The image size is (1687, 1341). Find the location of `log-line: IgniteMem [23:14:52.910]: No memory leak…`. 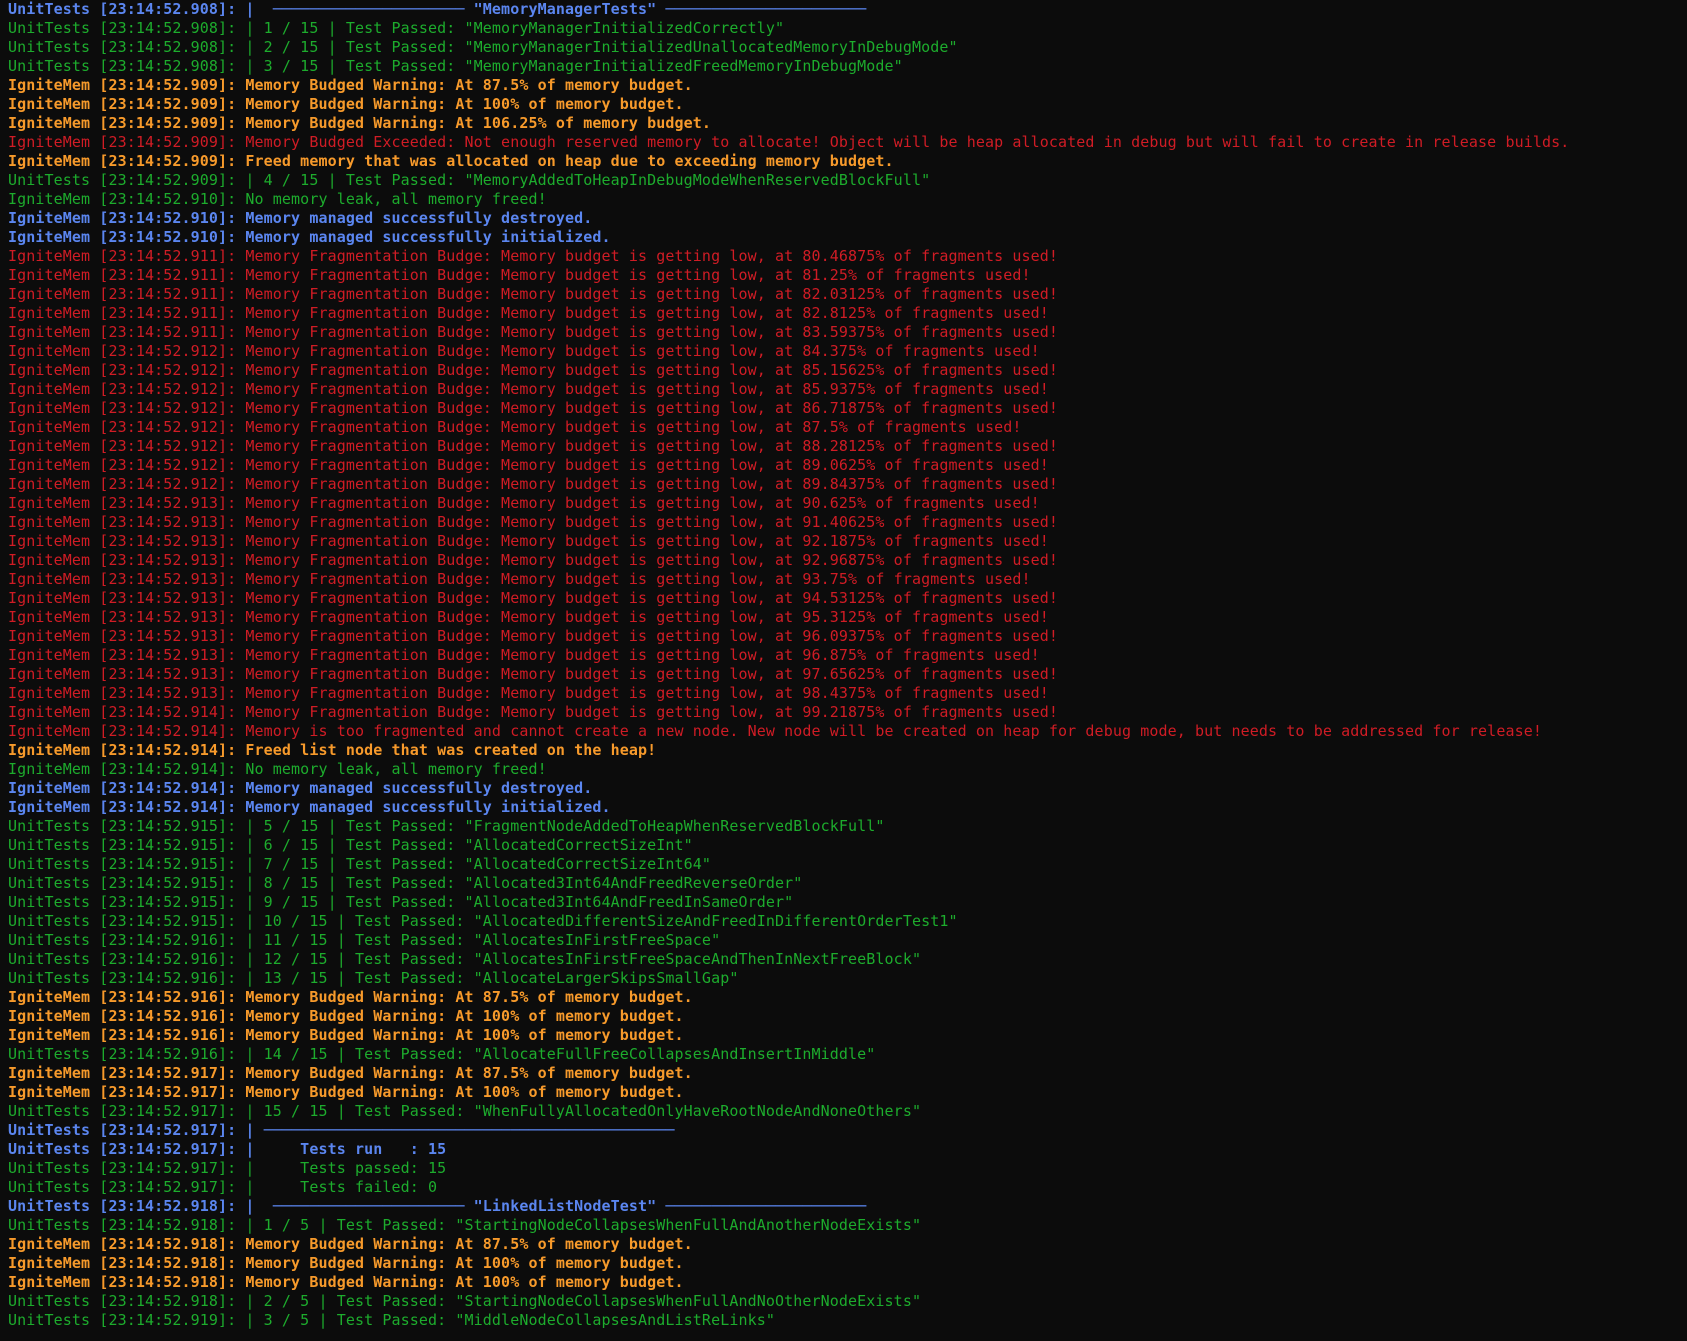

log-line: IgniteMem [23:14:52.910]: No memory leak… is located at coordinates (277, 199).